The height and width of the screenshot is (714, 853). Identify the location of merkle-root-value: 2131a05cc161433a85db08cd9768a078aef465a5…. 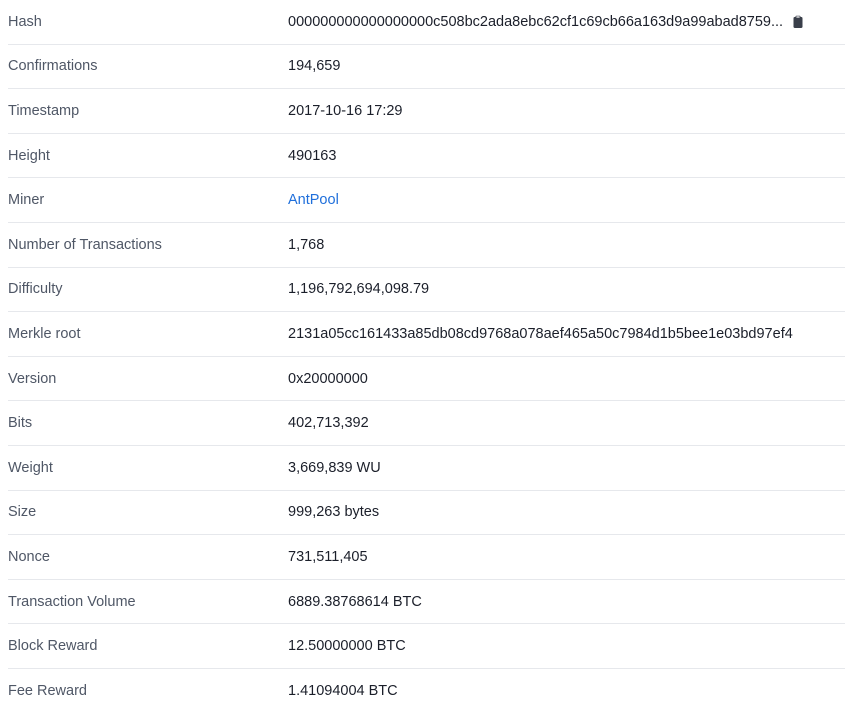
(540, 333).